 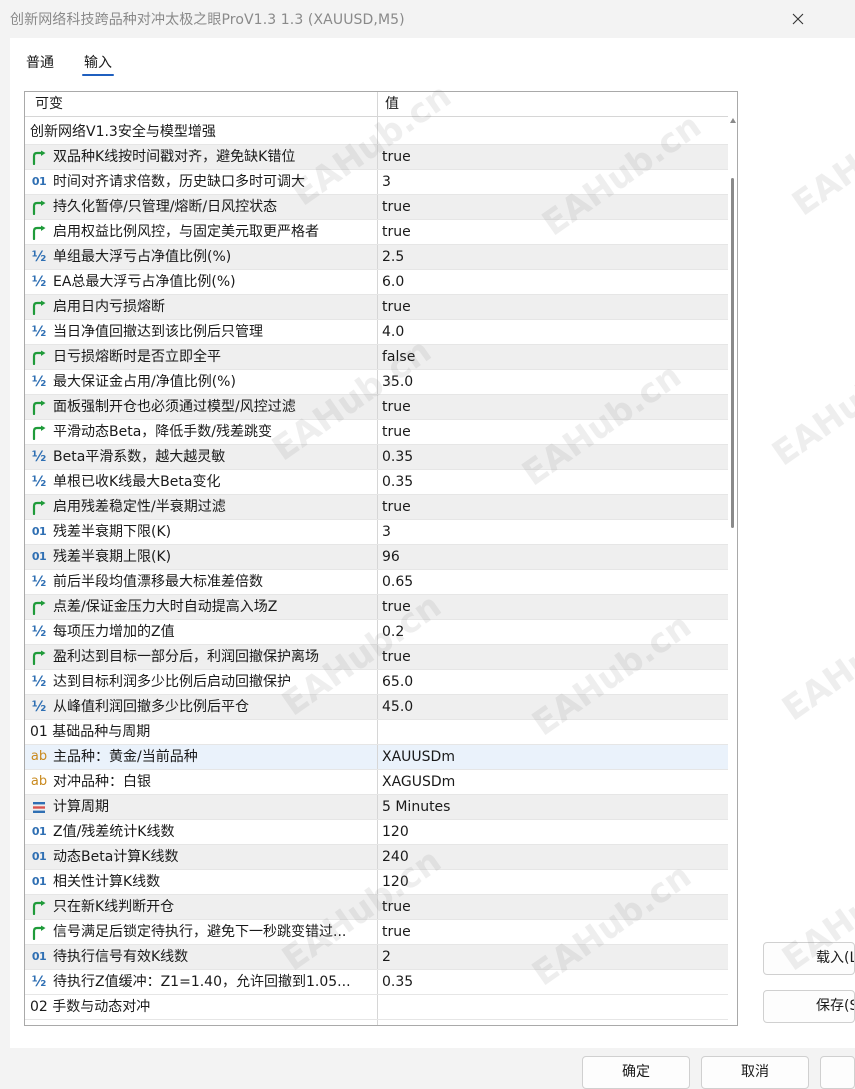 I want to click on param-name-cell: 启用日内亏损熔断, so click(x=201, y=307).